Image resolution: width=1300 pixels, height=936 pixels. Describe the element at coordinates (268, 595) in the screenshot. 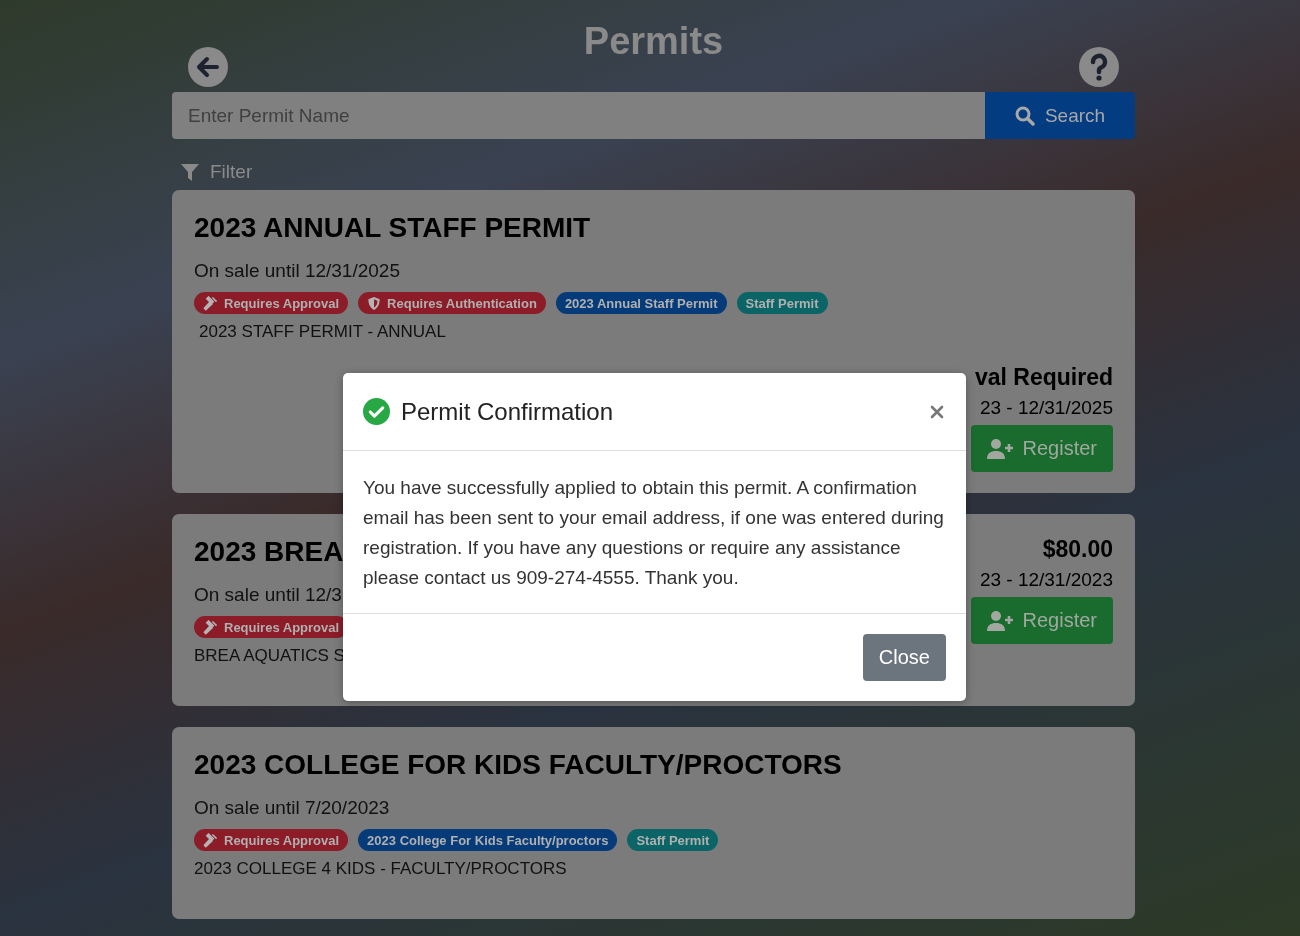

I see `sale-date: On sale until 12/3` at that location.